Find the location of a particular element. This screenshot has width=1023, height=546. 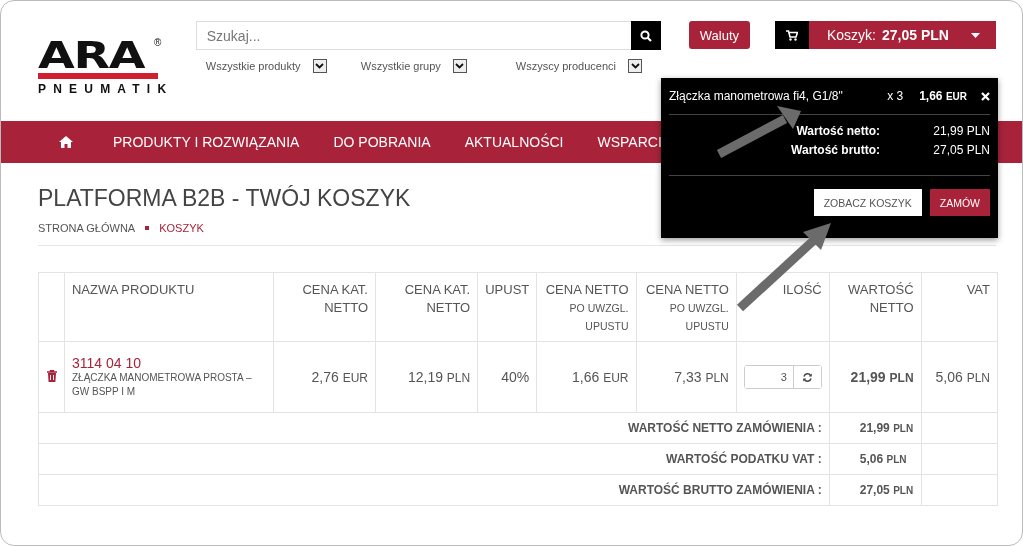

filter-dropdown-label: Wszyscy producenci is located at coordinates (565, 66).